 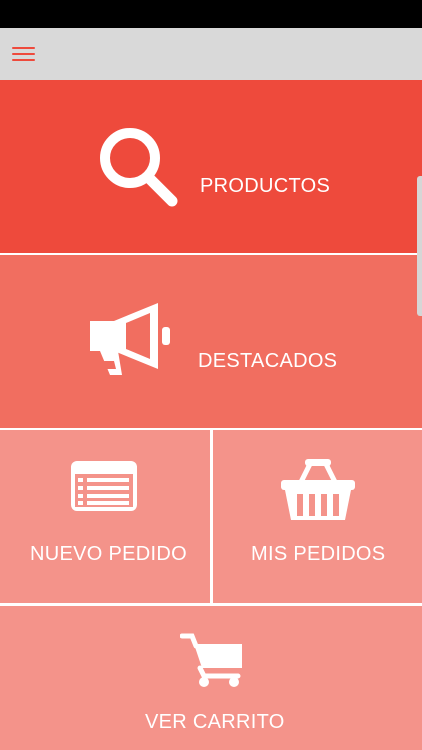 I want to click on tile-nuevo-pedido-label: NUEVO PEDIDO, so click(x=108, y=554).